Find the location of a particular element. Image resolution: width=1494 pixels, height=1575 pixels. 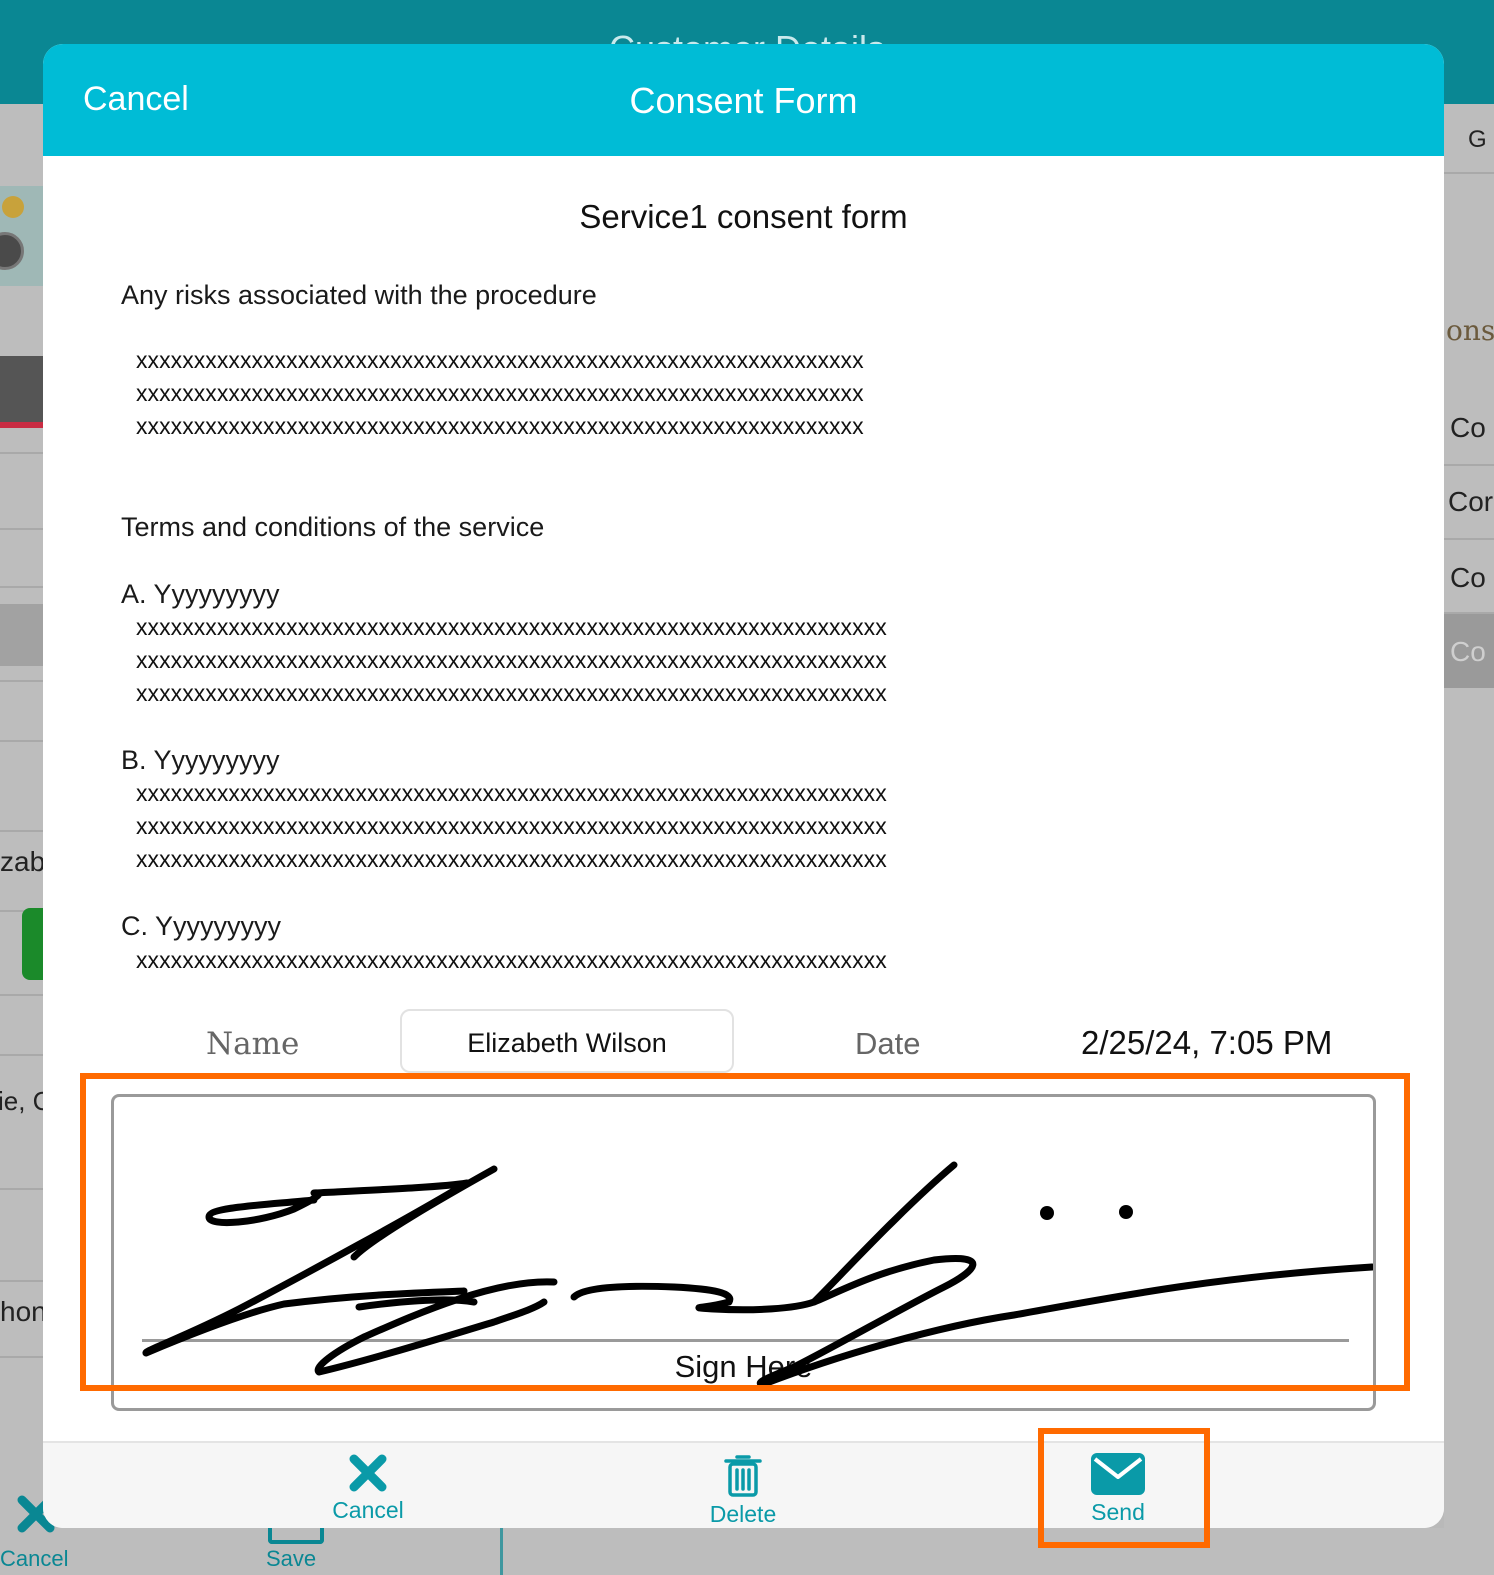

date-value: 2/25/24, 7:05 PM is located at coordinates (1207, 1042).